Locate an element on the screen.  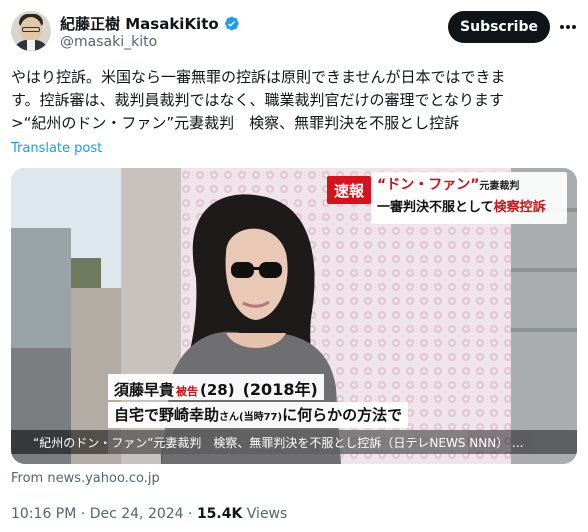
post-date: Dec 24, 2024 is located at coordinates (137, 514).